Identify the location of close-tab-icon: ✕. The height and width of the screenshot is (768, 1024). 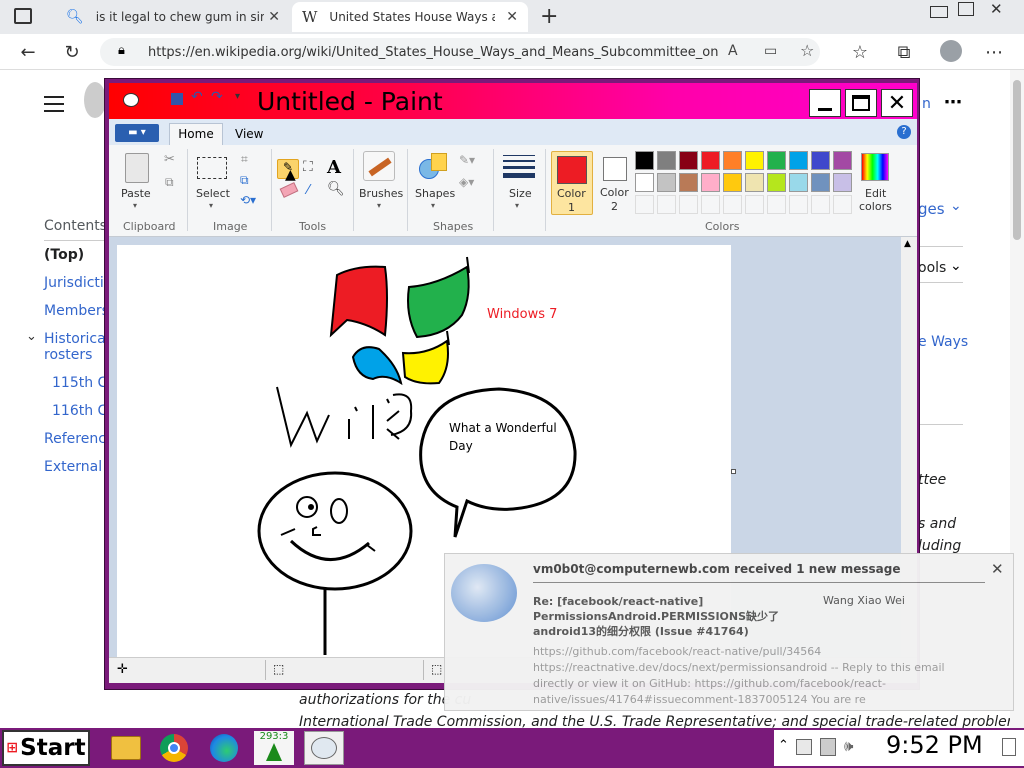
(512, 17).